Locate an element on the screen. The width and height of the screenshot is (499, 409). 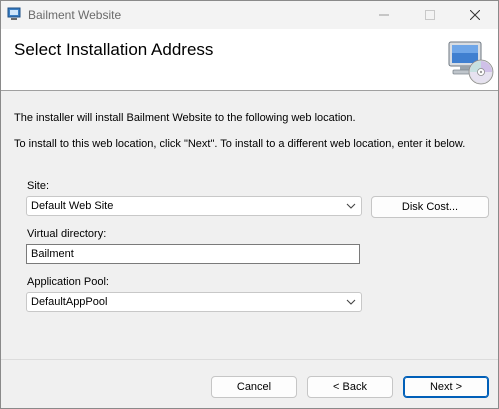
virtual-directory-input: Bailment is located at coordinates (193, 254).